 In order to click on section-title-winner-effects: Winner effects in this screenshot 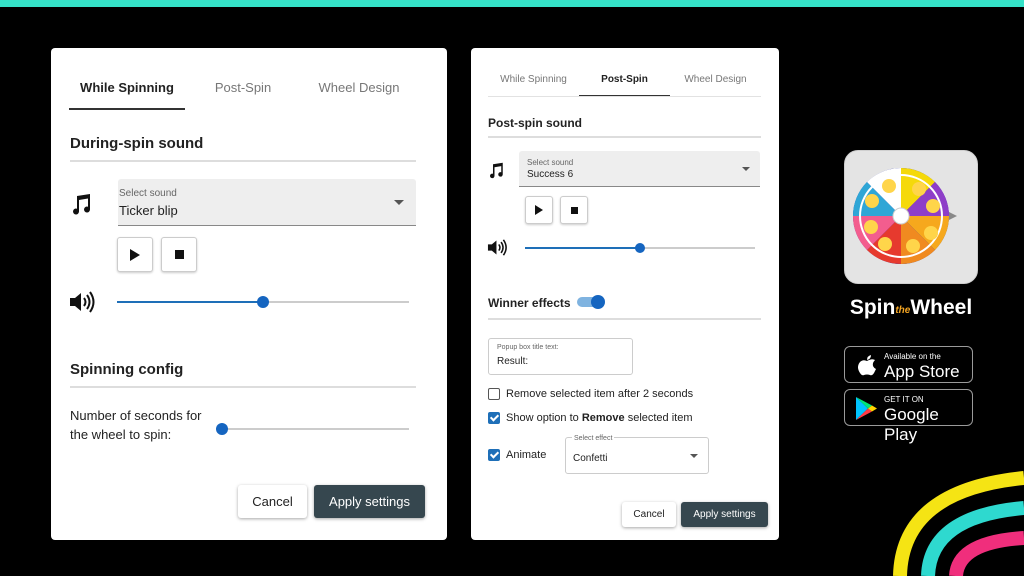, I will do `click(529, 303)`.